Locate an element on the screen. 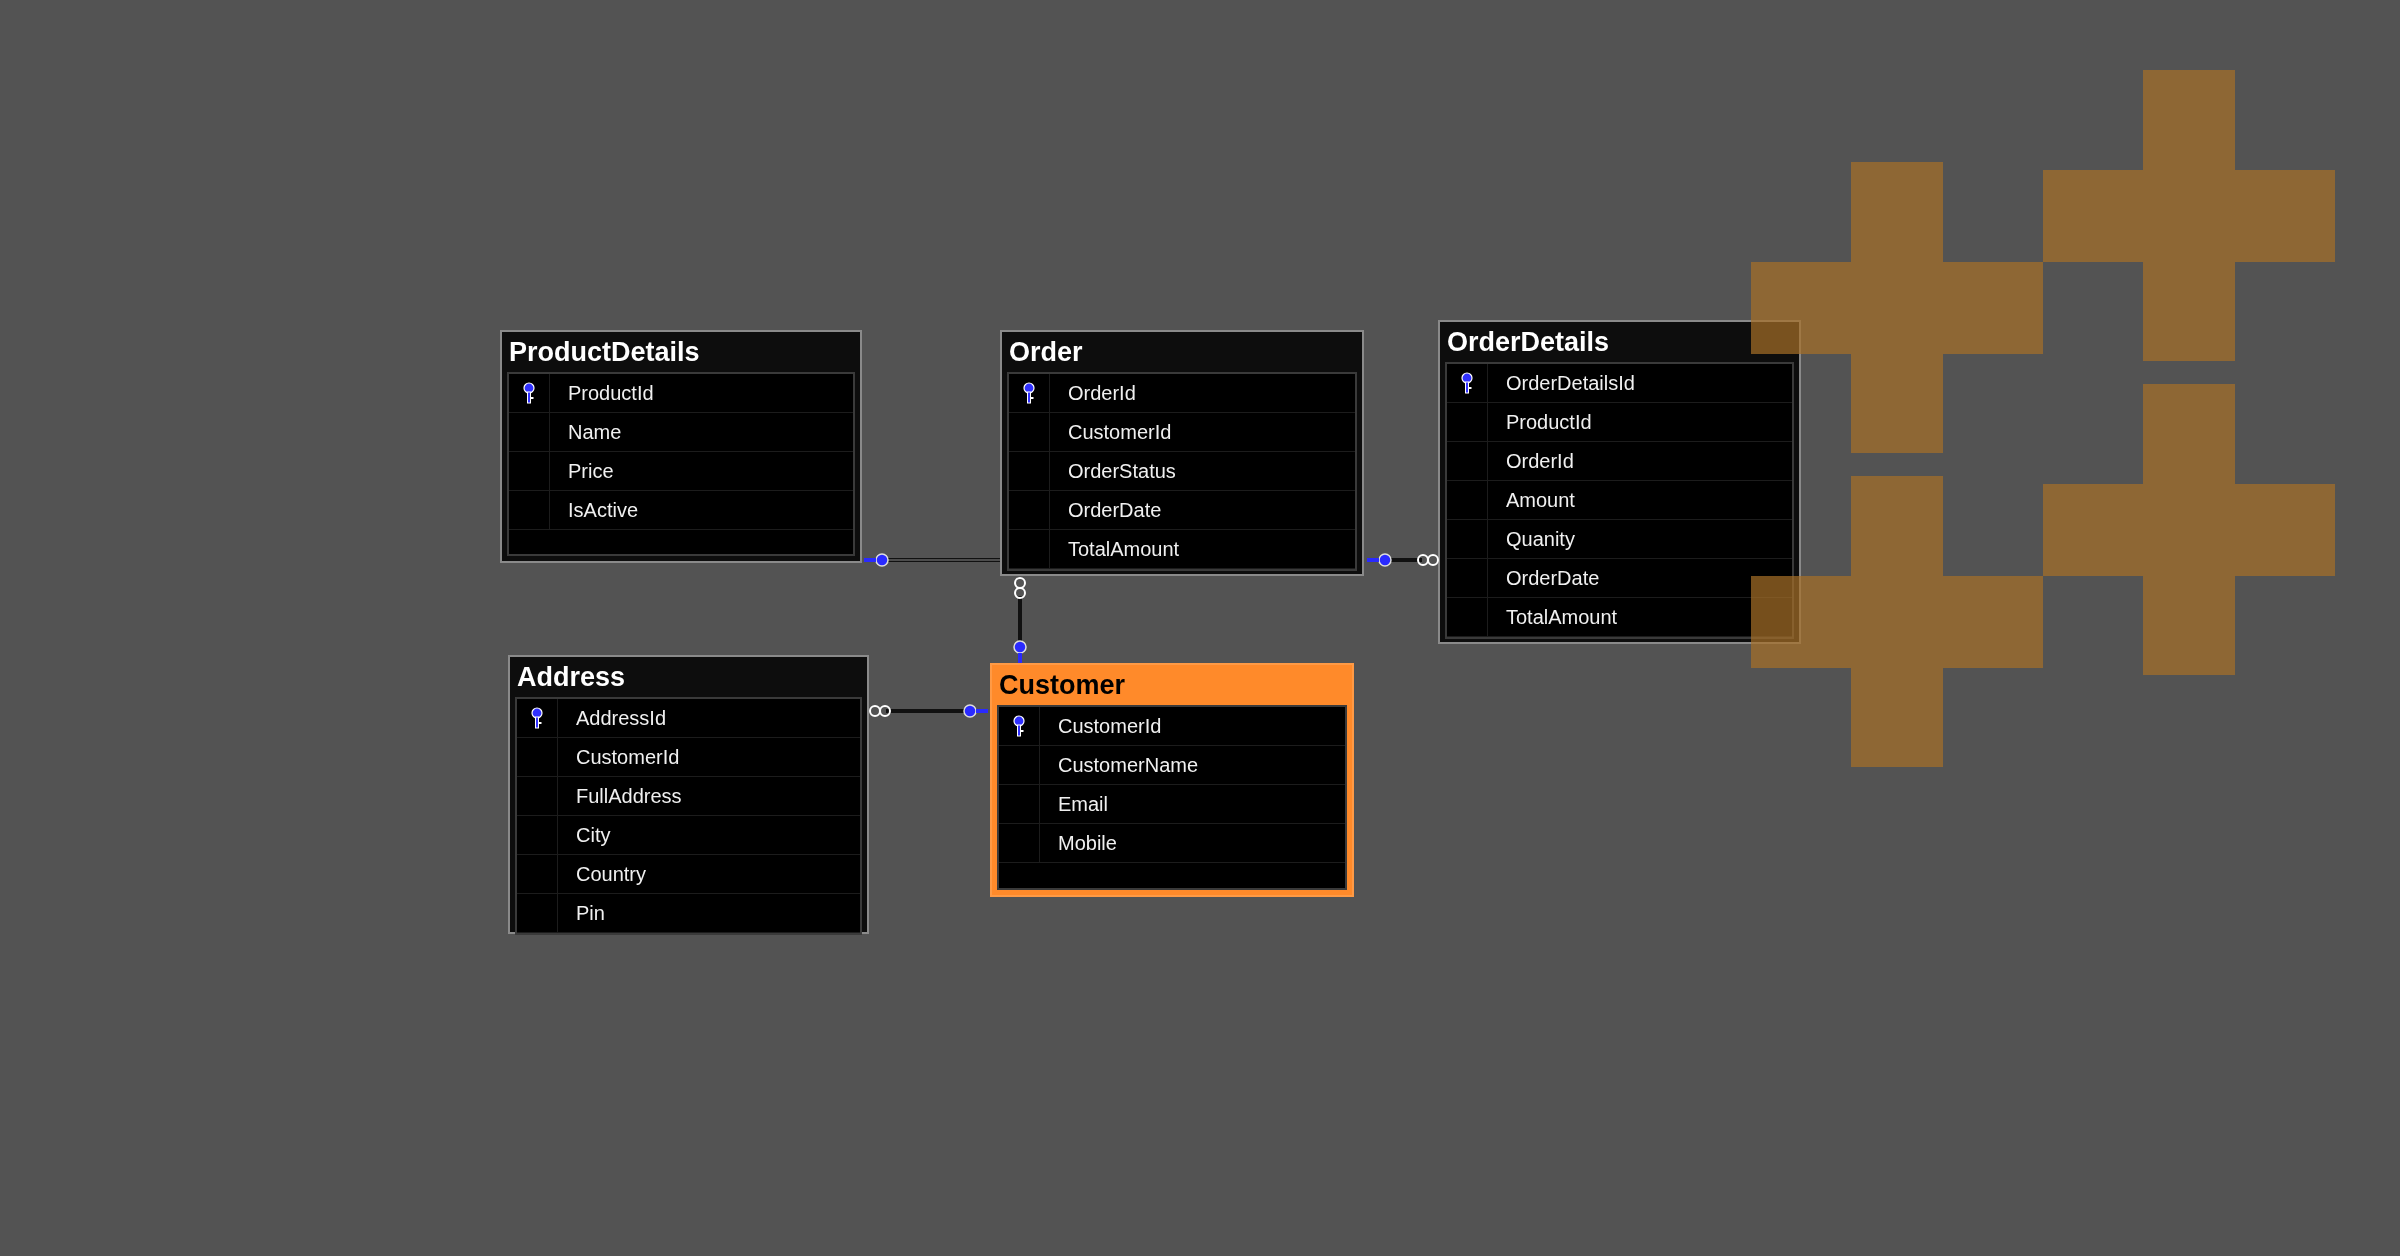  column-name: CustomerName is located at coordinates (1128, 765).